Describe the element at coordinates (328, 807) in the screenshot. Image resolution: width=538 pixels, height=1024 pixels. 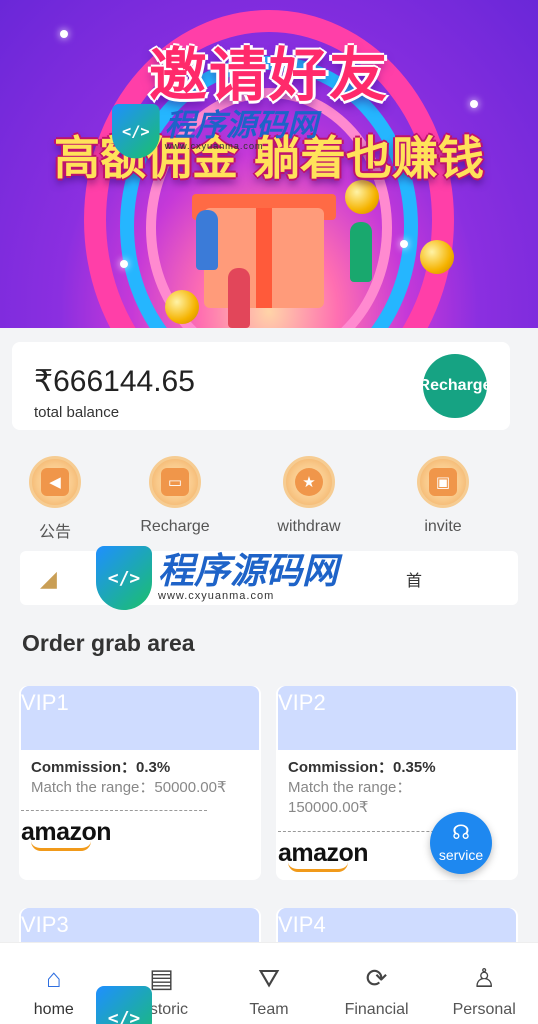
I see `vip-range: 150000.00₹` at that location.